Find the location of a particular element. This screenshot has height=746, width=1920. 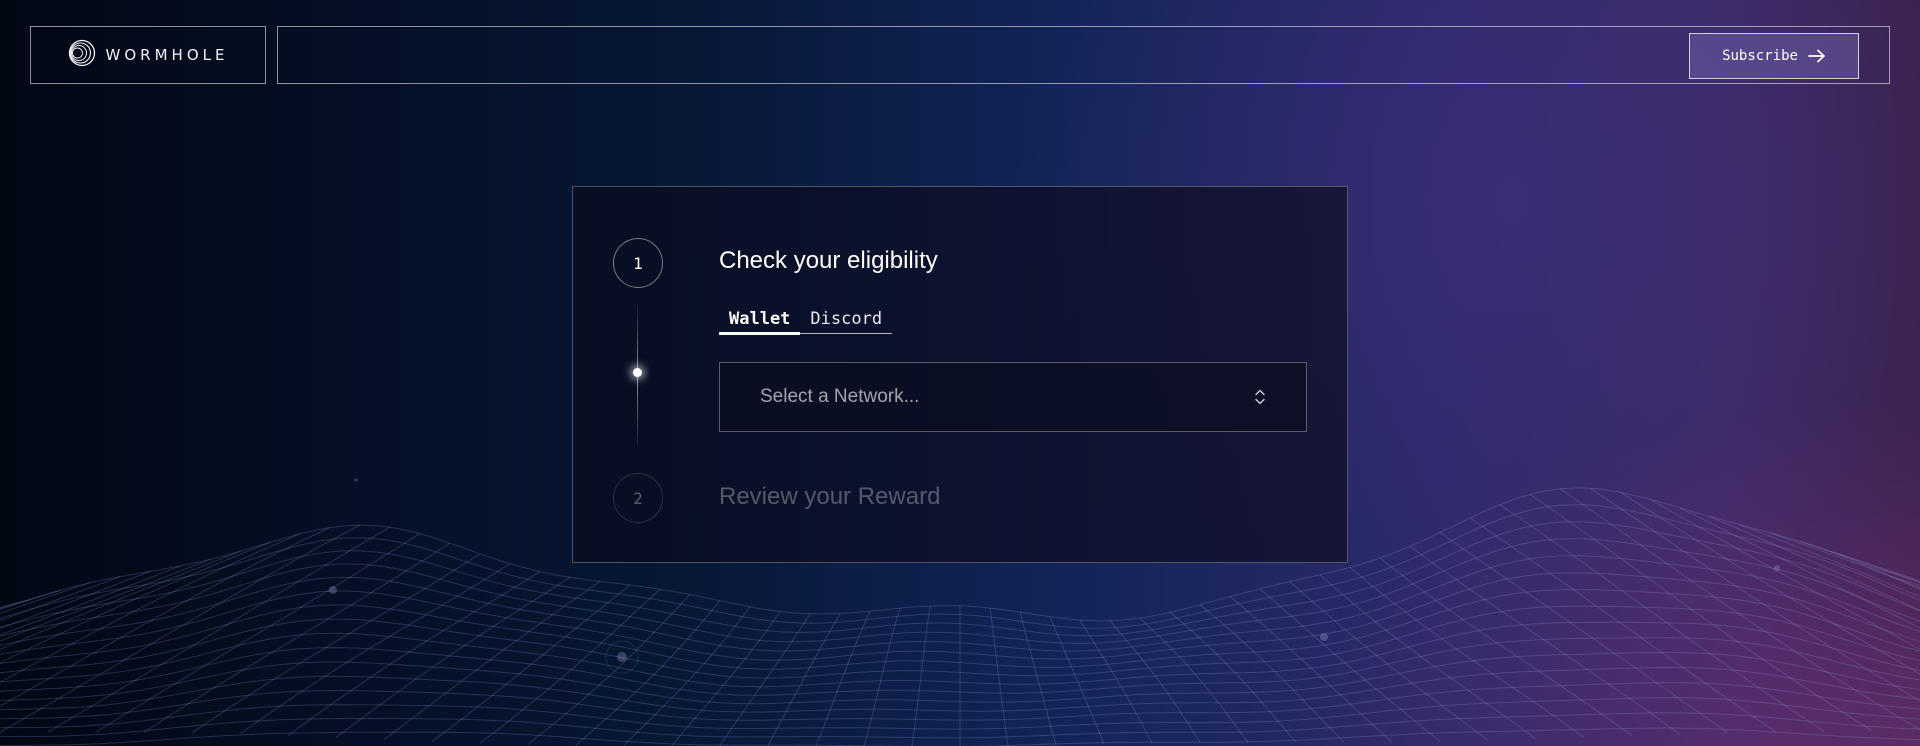

progress-dot is located at coordinates (637, 372).